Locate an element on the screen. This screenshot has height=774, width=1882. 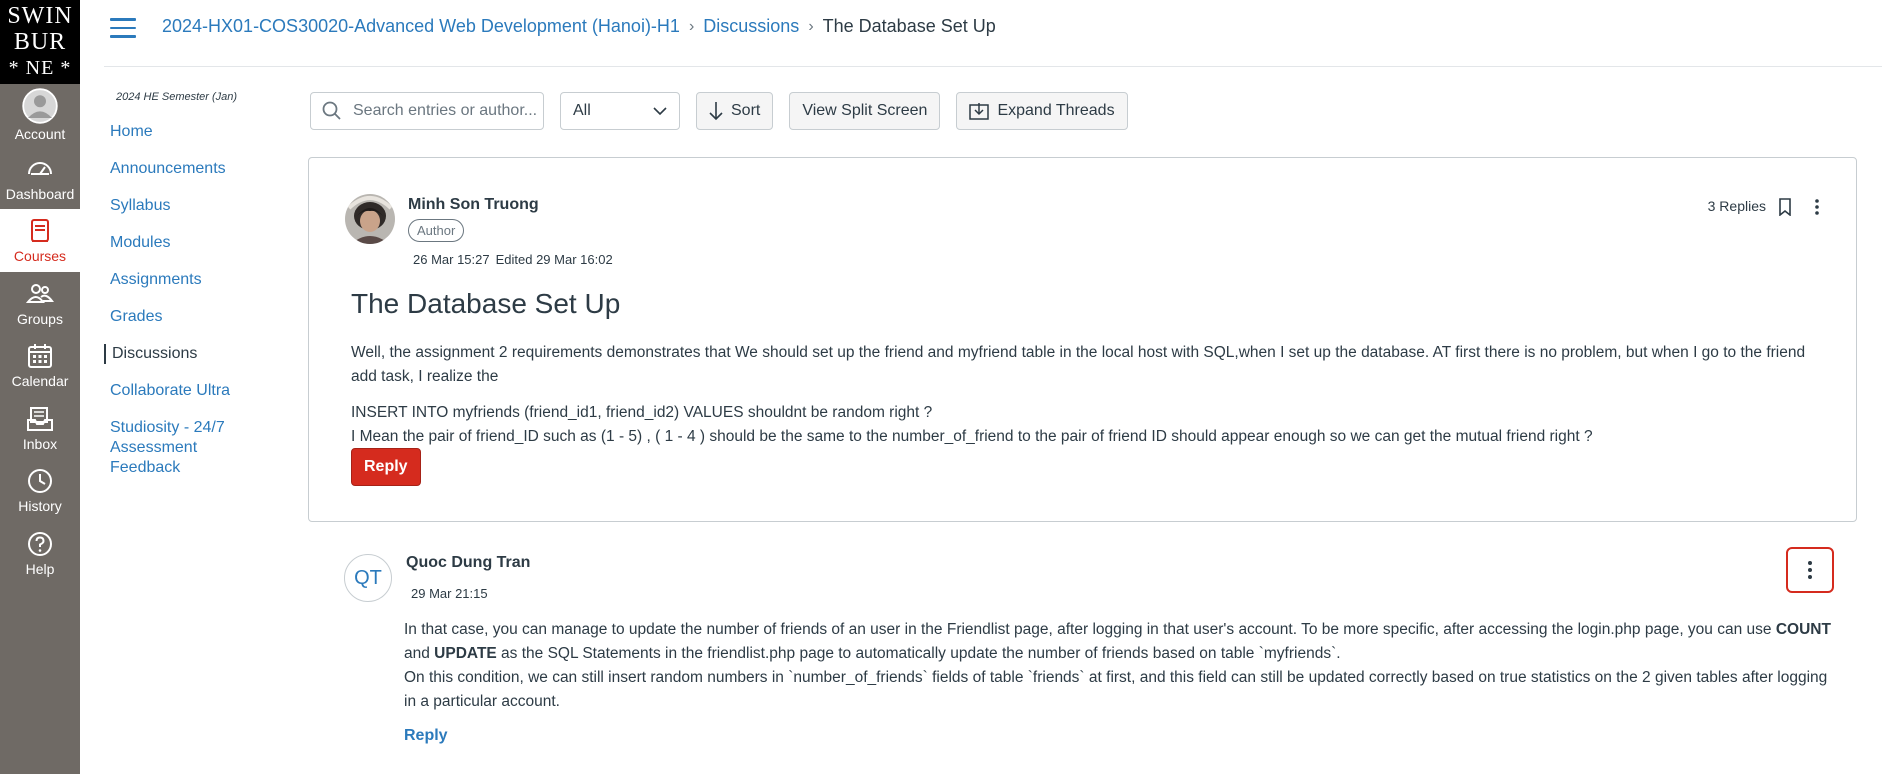
hamburger-menu-icon is located at coordinates (123, 28).